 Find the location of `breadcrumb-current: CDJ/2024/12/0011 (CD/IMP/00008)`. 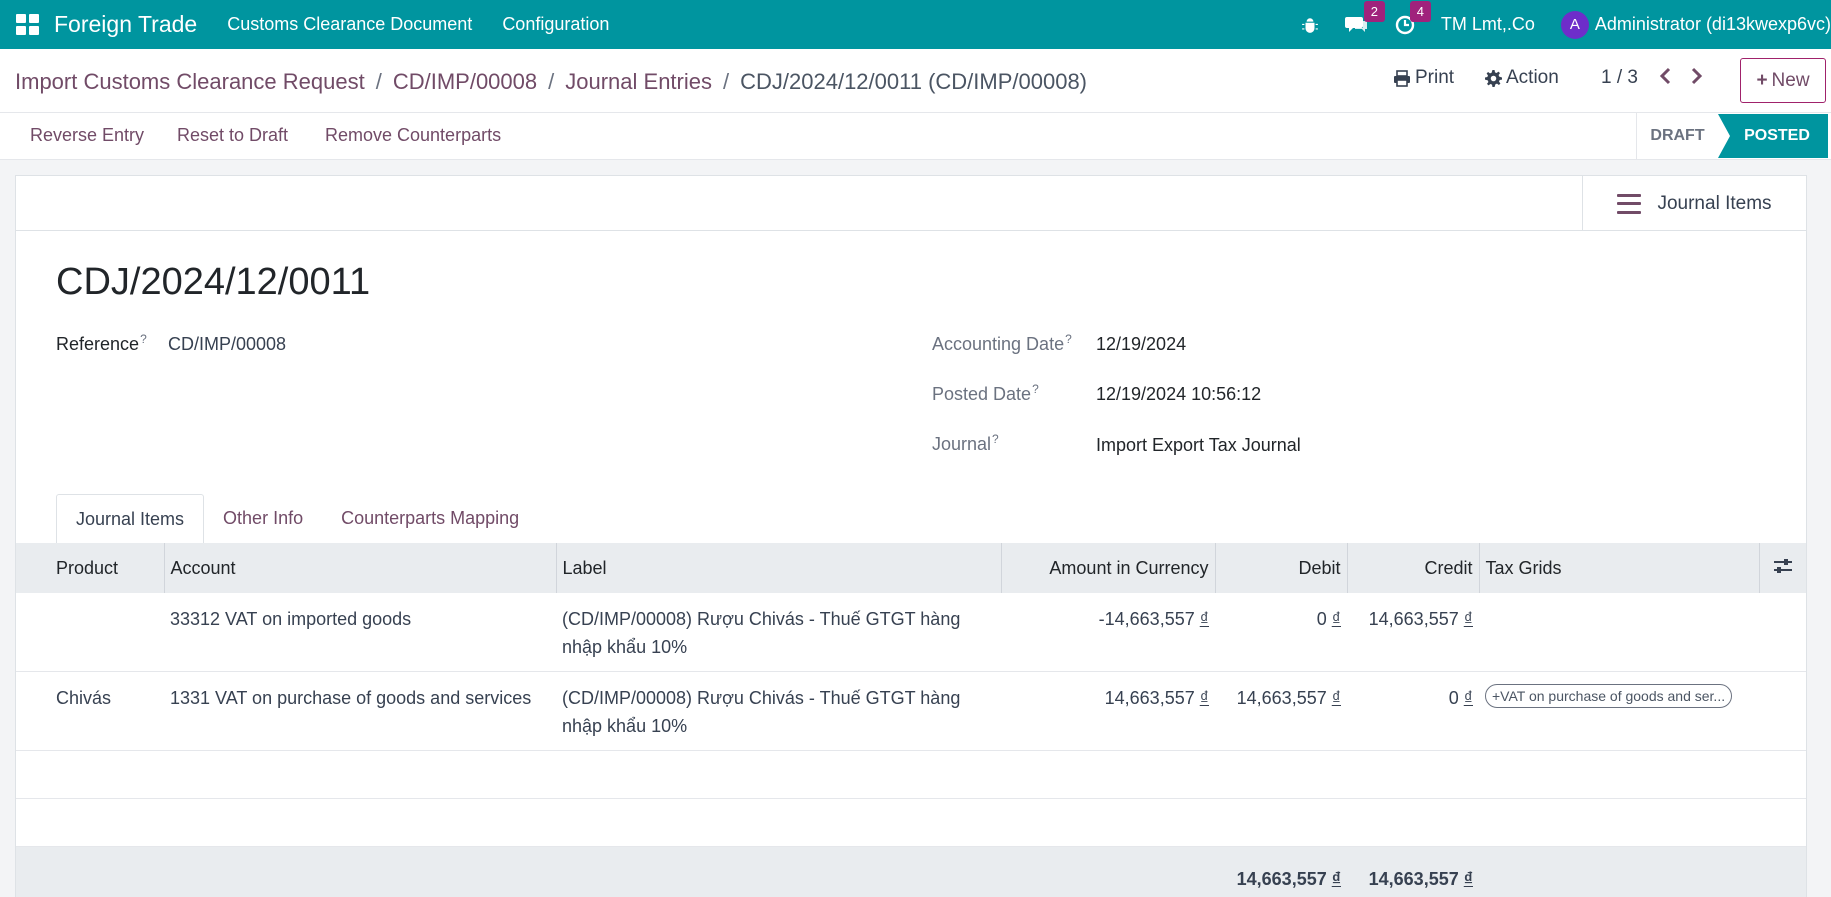

breadcrumb-current: CDJ/2024/12/0011 (CD/IMP/00008) is located at coordinates (914, 81).